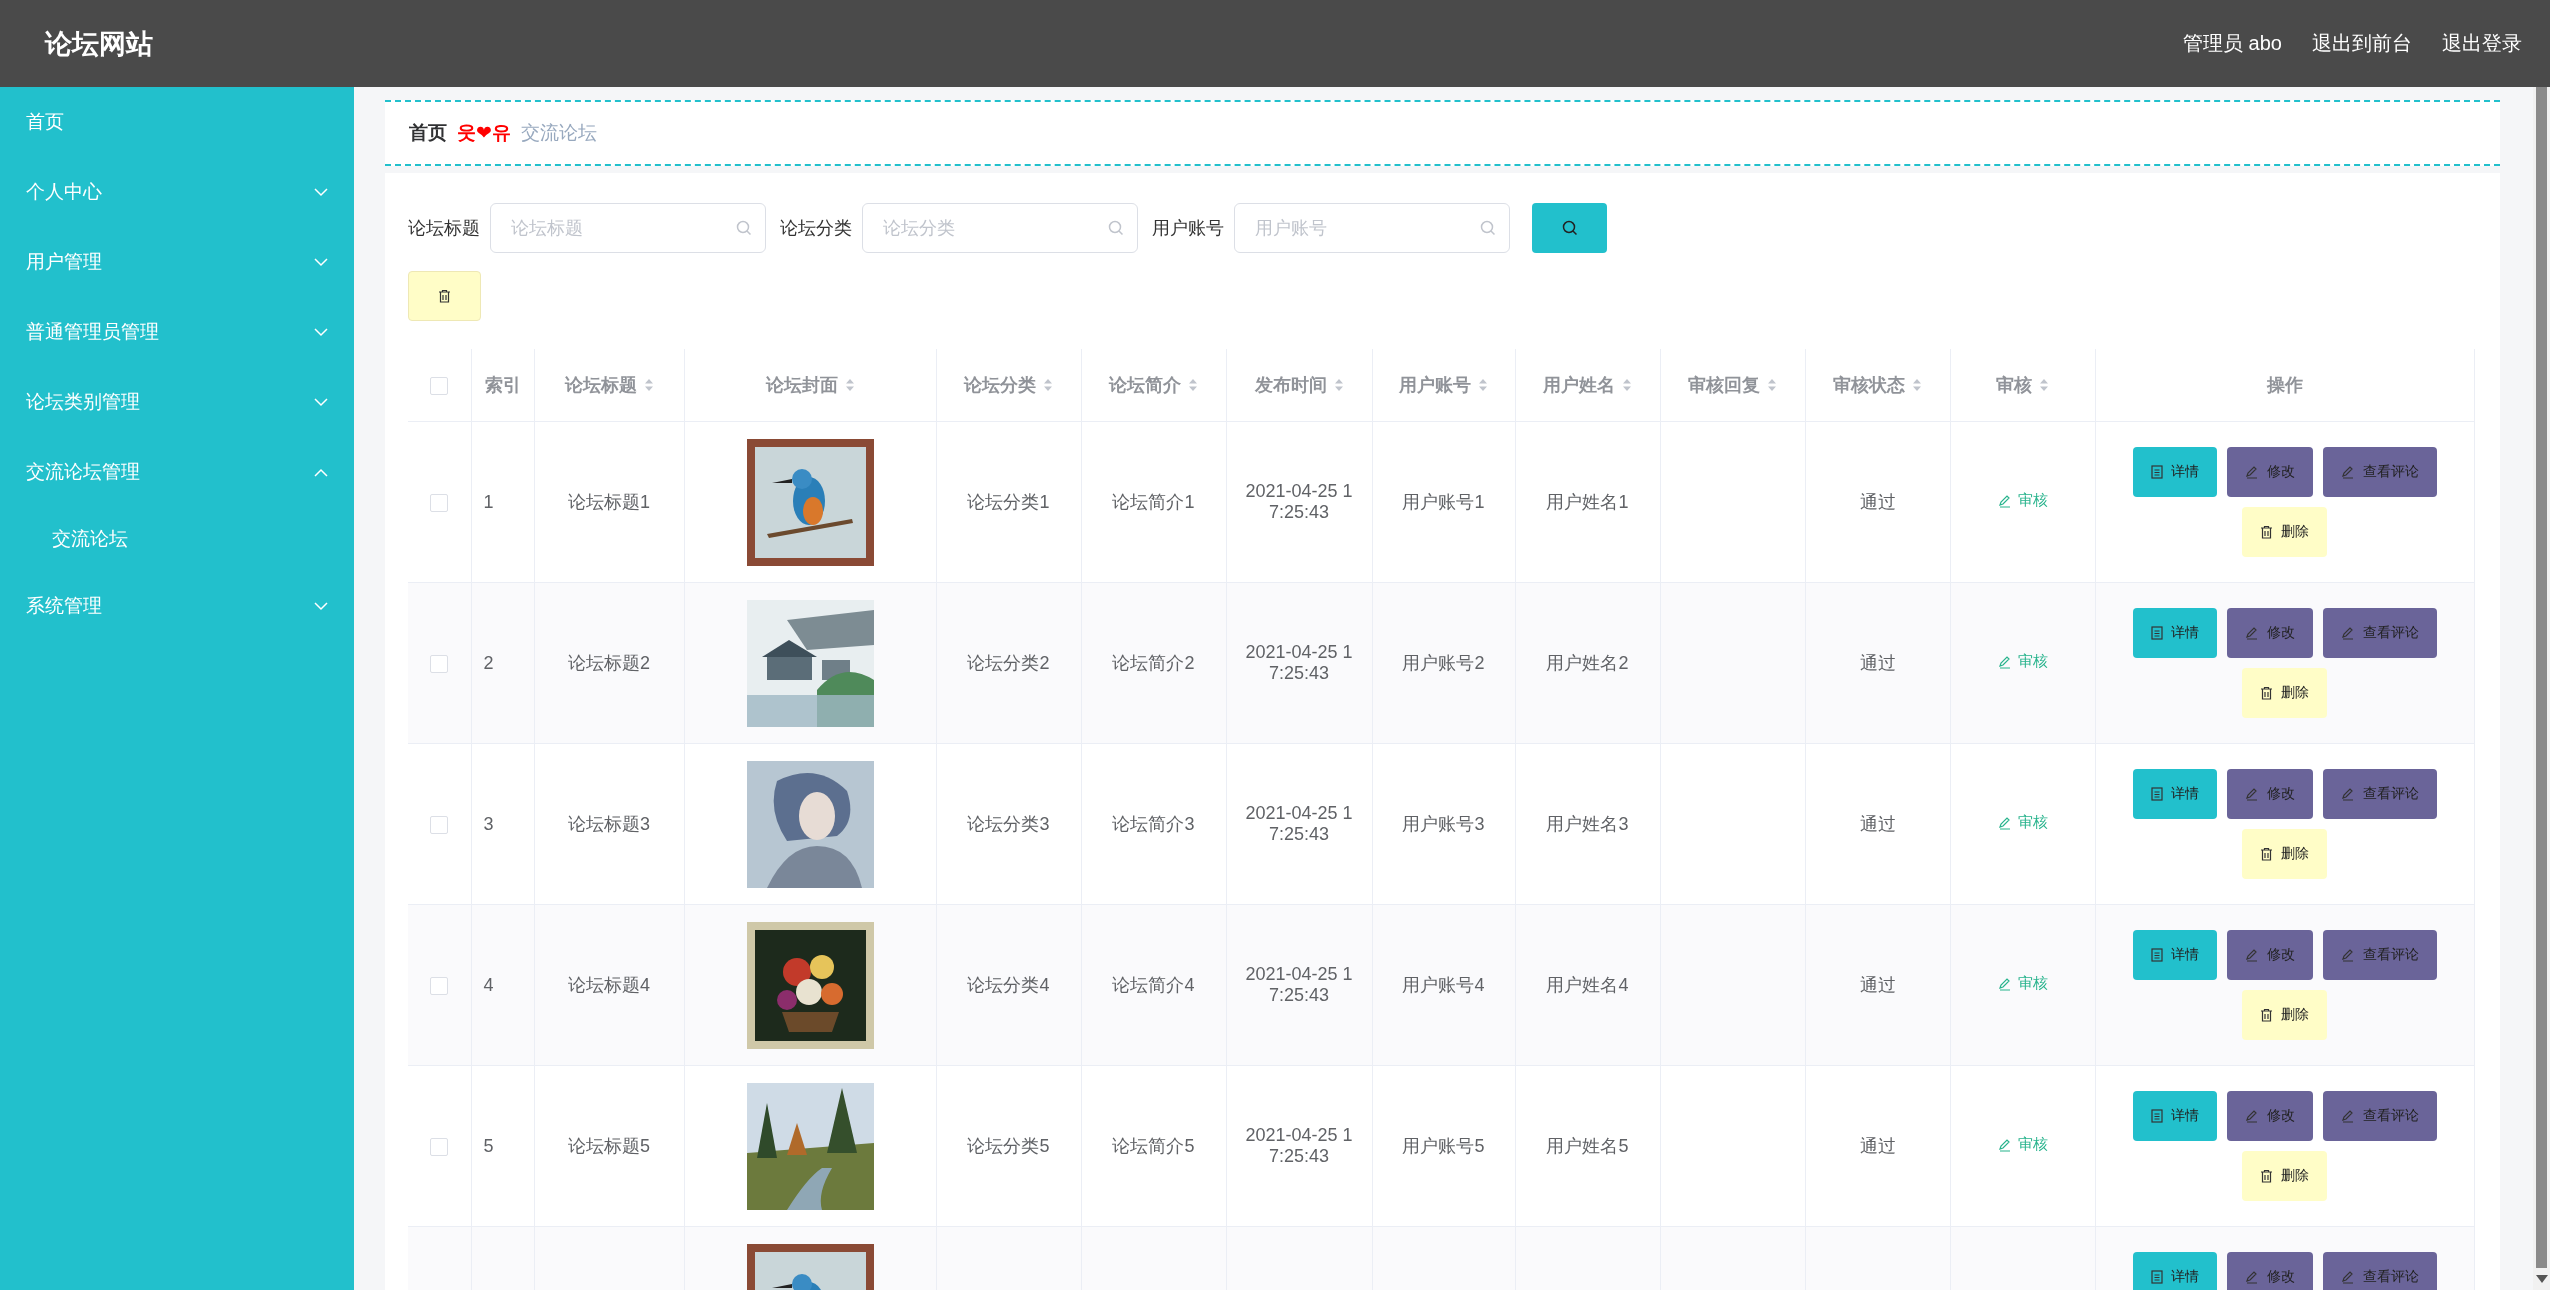 This screenshot has height=1290, width=2550. I want to click on search-button, so click(1569, 228).